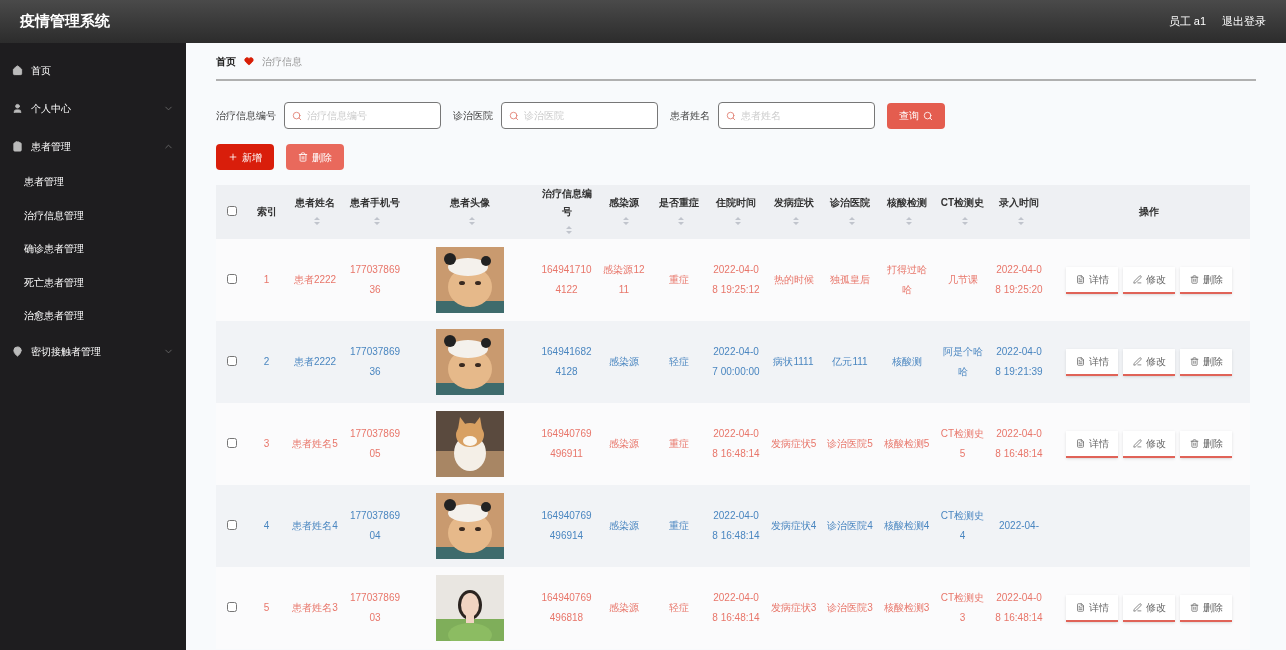  I want to click on sidebar-item: 密切接触者管理, so click(93, 351).